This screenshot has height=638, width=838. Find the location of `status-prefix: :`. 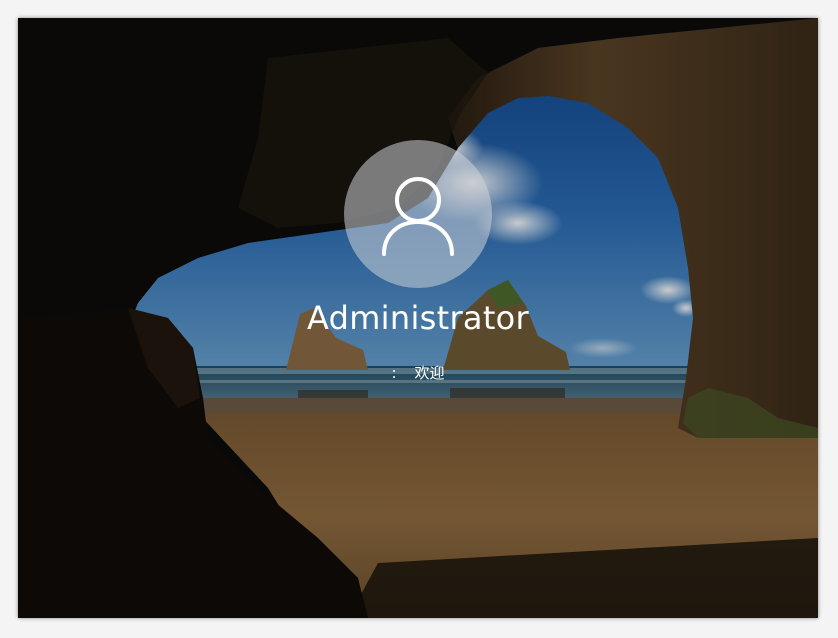

status-prefix: : is located at coordinates (394, 373).